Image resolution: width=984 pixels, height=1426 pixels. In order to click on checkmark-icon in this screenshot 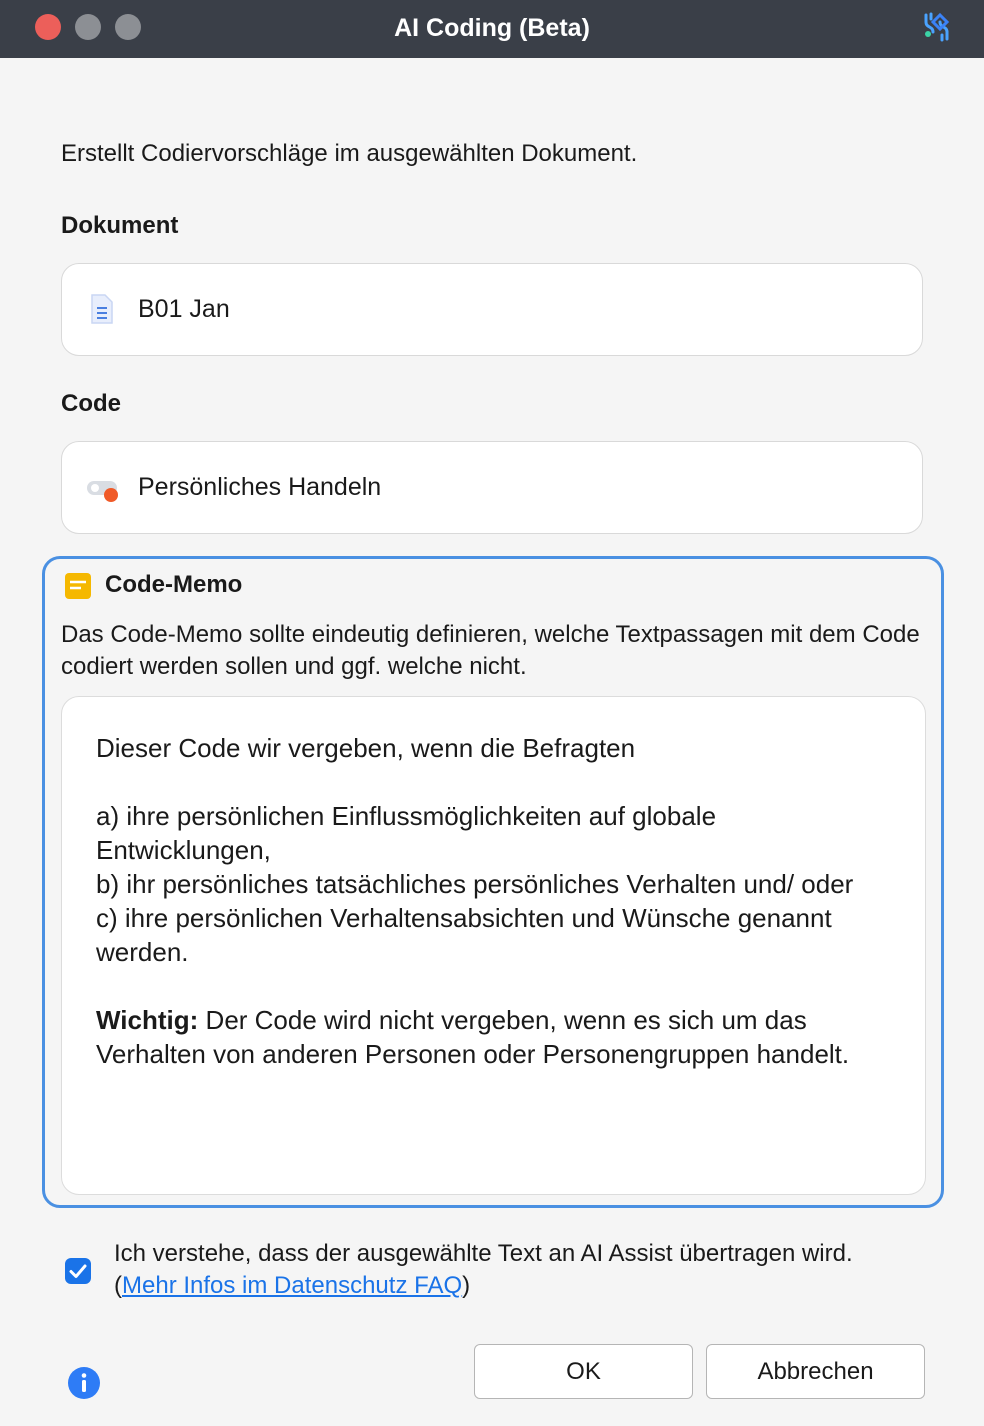, I will do `click(78, 1271)`.